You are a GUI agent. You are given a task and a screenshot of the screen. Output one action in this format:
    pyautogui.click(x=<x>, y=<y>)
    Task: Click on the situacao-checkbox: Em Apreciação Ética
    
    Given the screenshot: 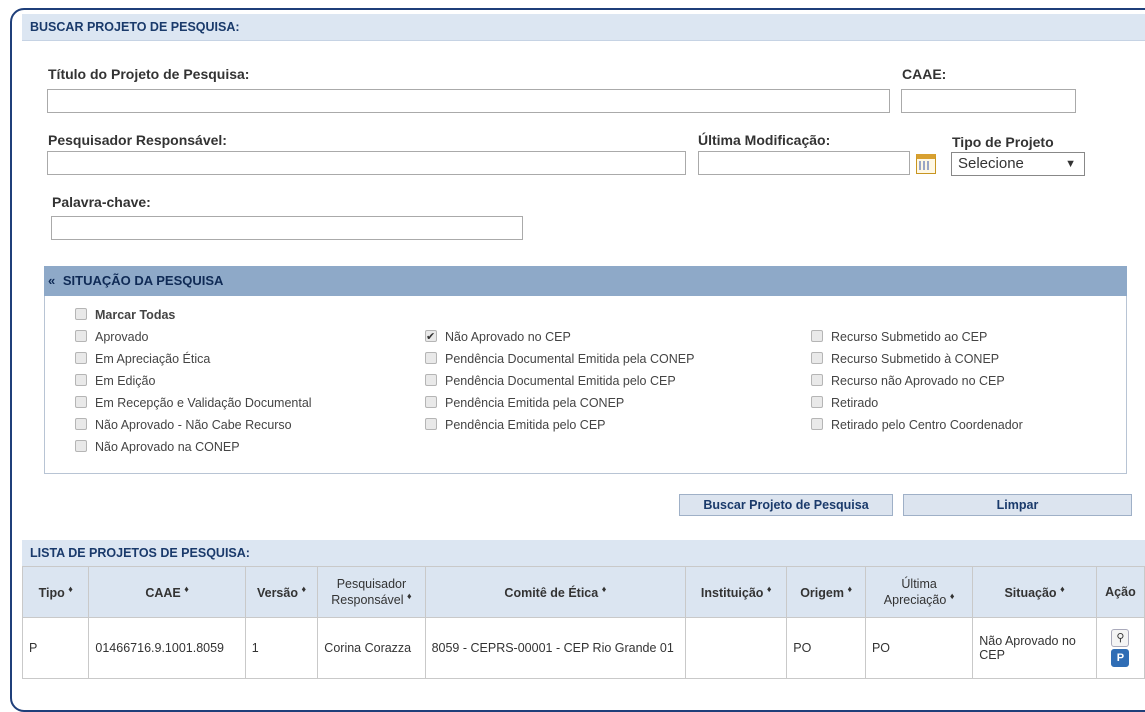 What is the action you would take?
    pyautogui.click(x=142, y=359)
    